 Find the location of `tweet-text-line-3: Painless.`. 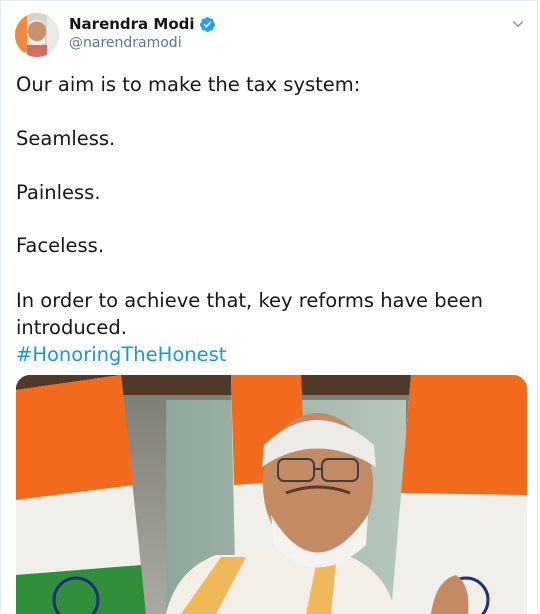

tweet-text-line-3: Painless. is located at coordinates (58, 192).